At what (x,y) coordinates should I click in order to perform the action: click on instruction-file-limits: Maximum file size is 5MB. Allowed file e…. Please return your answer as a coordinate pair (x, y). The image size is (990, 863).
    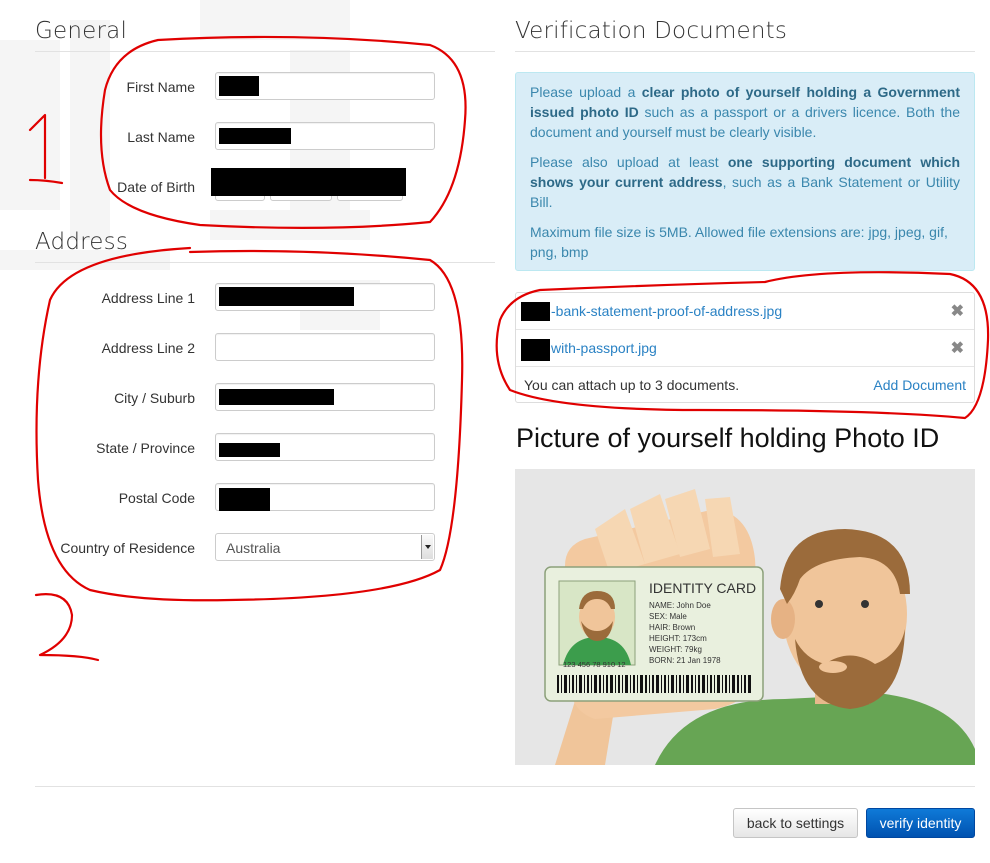
    Looking at the image, I should click on (739, 242).